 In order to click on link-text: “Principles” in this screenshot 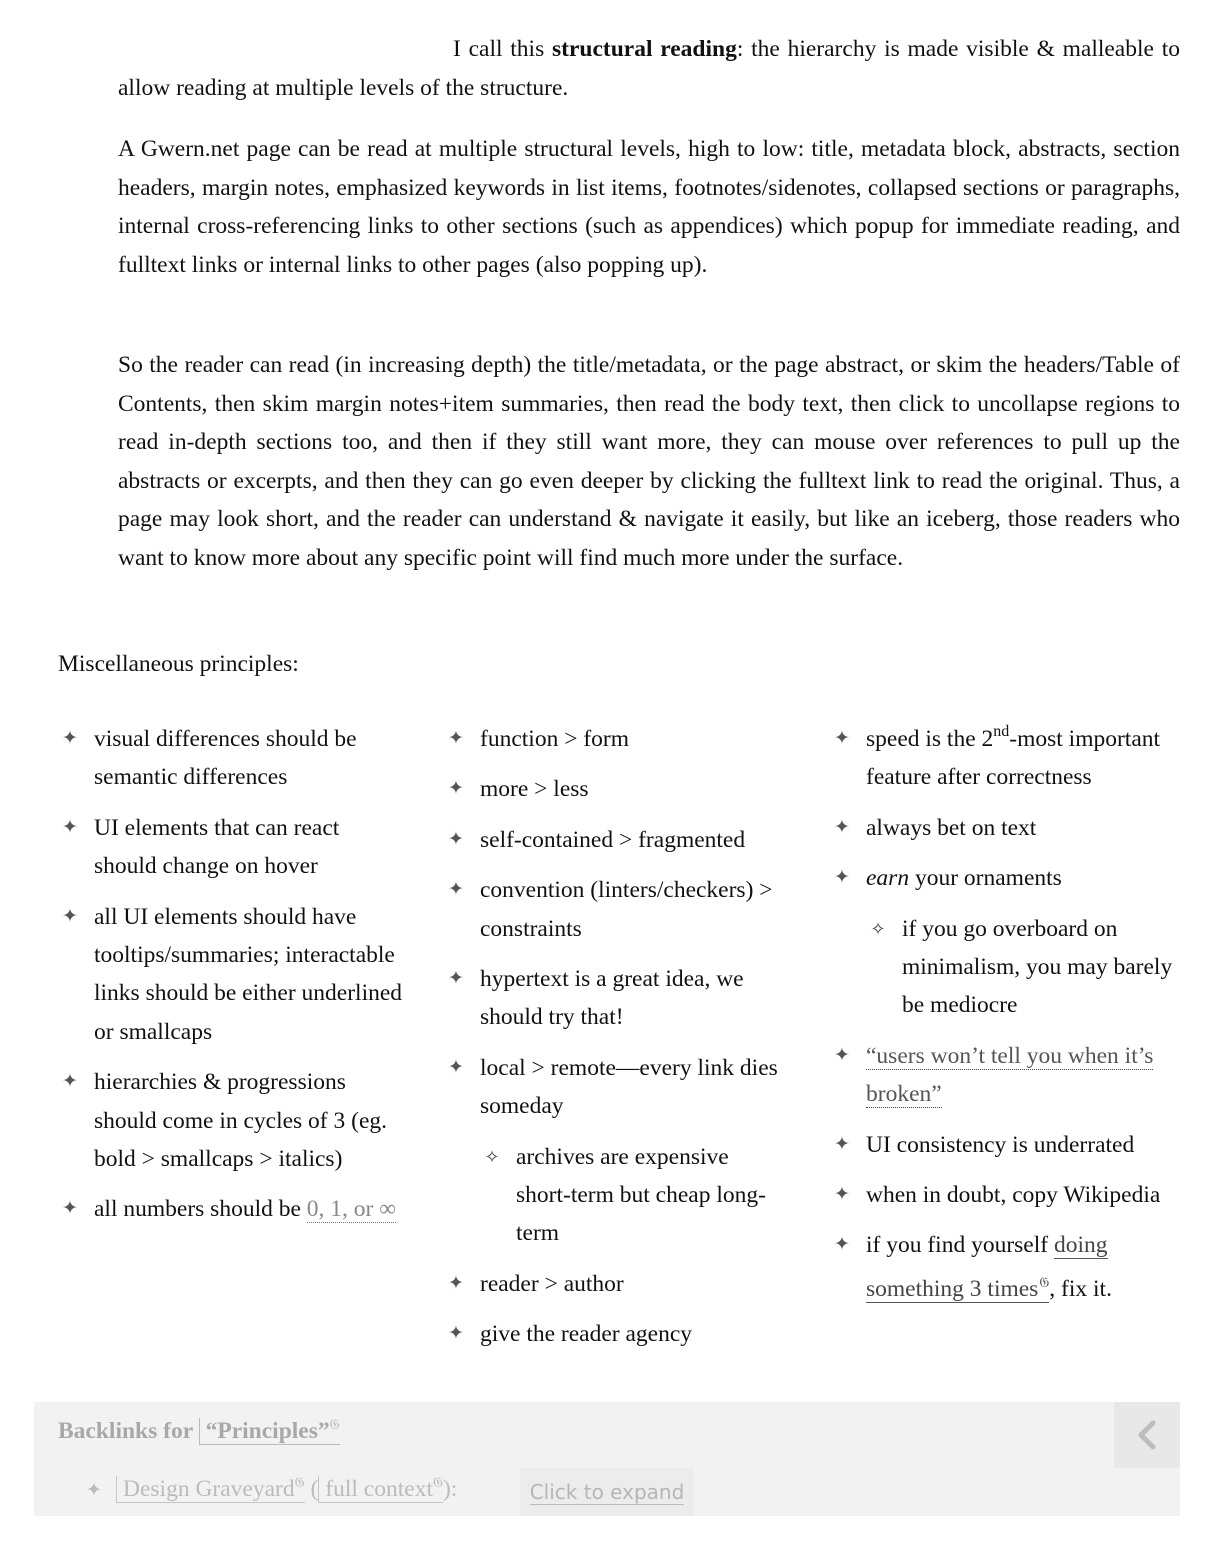, I will do `click(268, 1431)`.